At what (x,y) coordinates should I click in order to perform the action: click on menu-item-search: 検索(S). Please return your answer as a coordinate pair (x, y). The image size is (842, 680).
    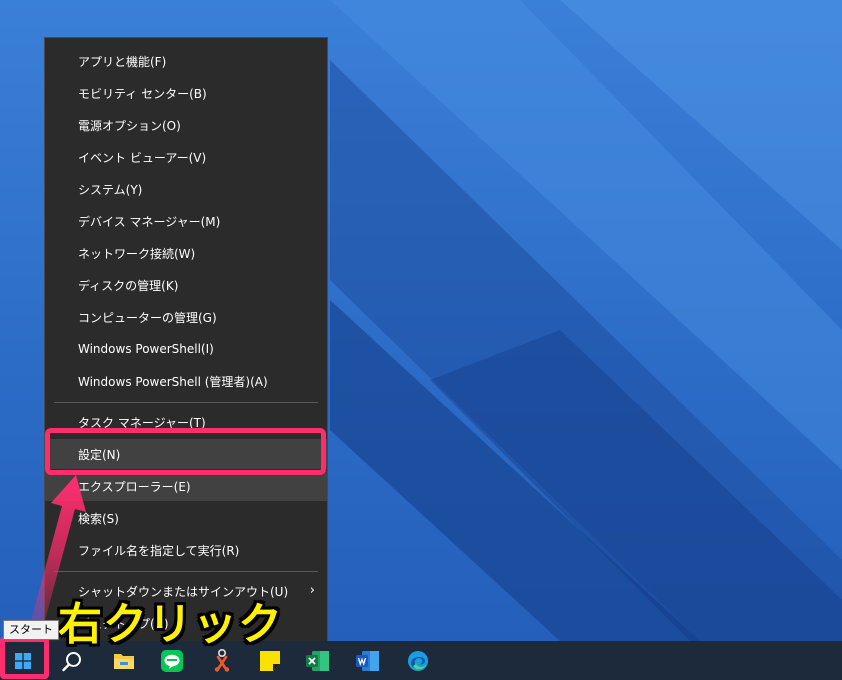
    Looking at the image, I should click on (186, 518).